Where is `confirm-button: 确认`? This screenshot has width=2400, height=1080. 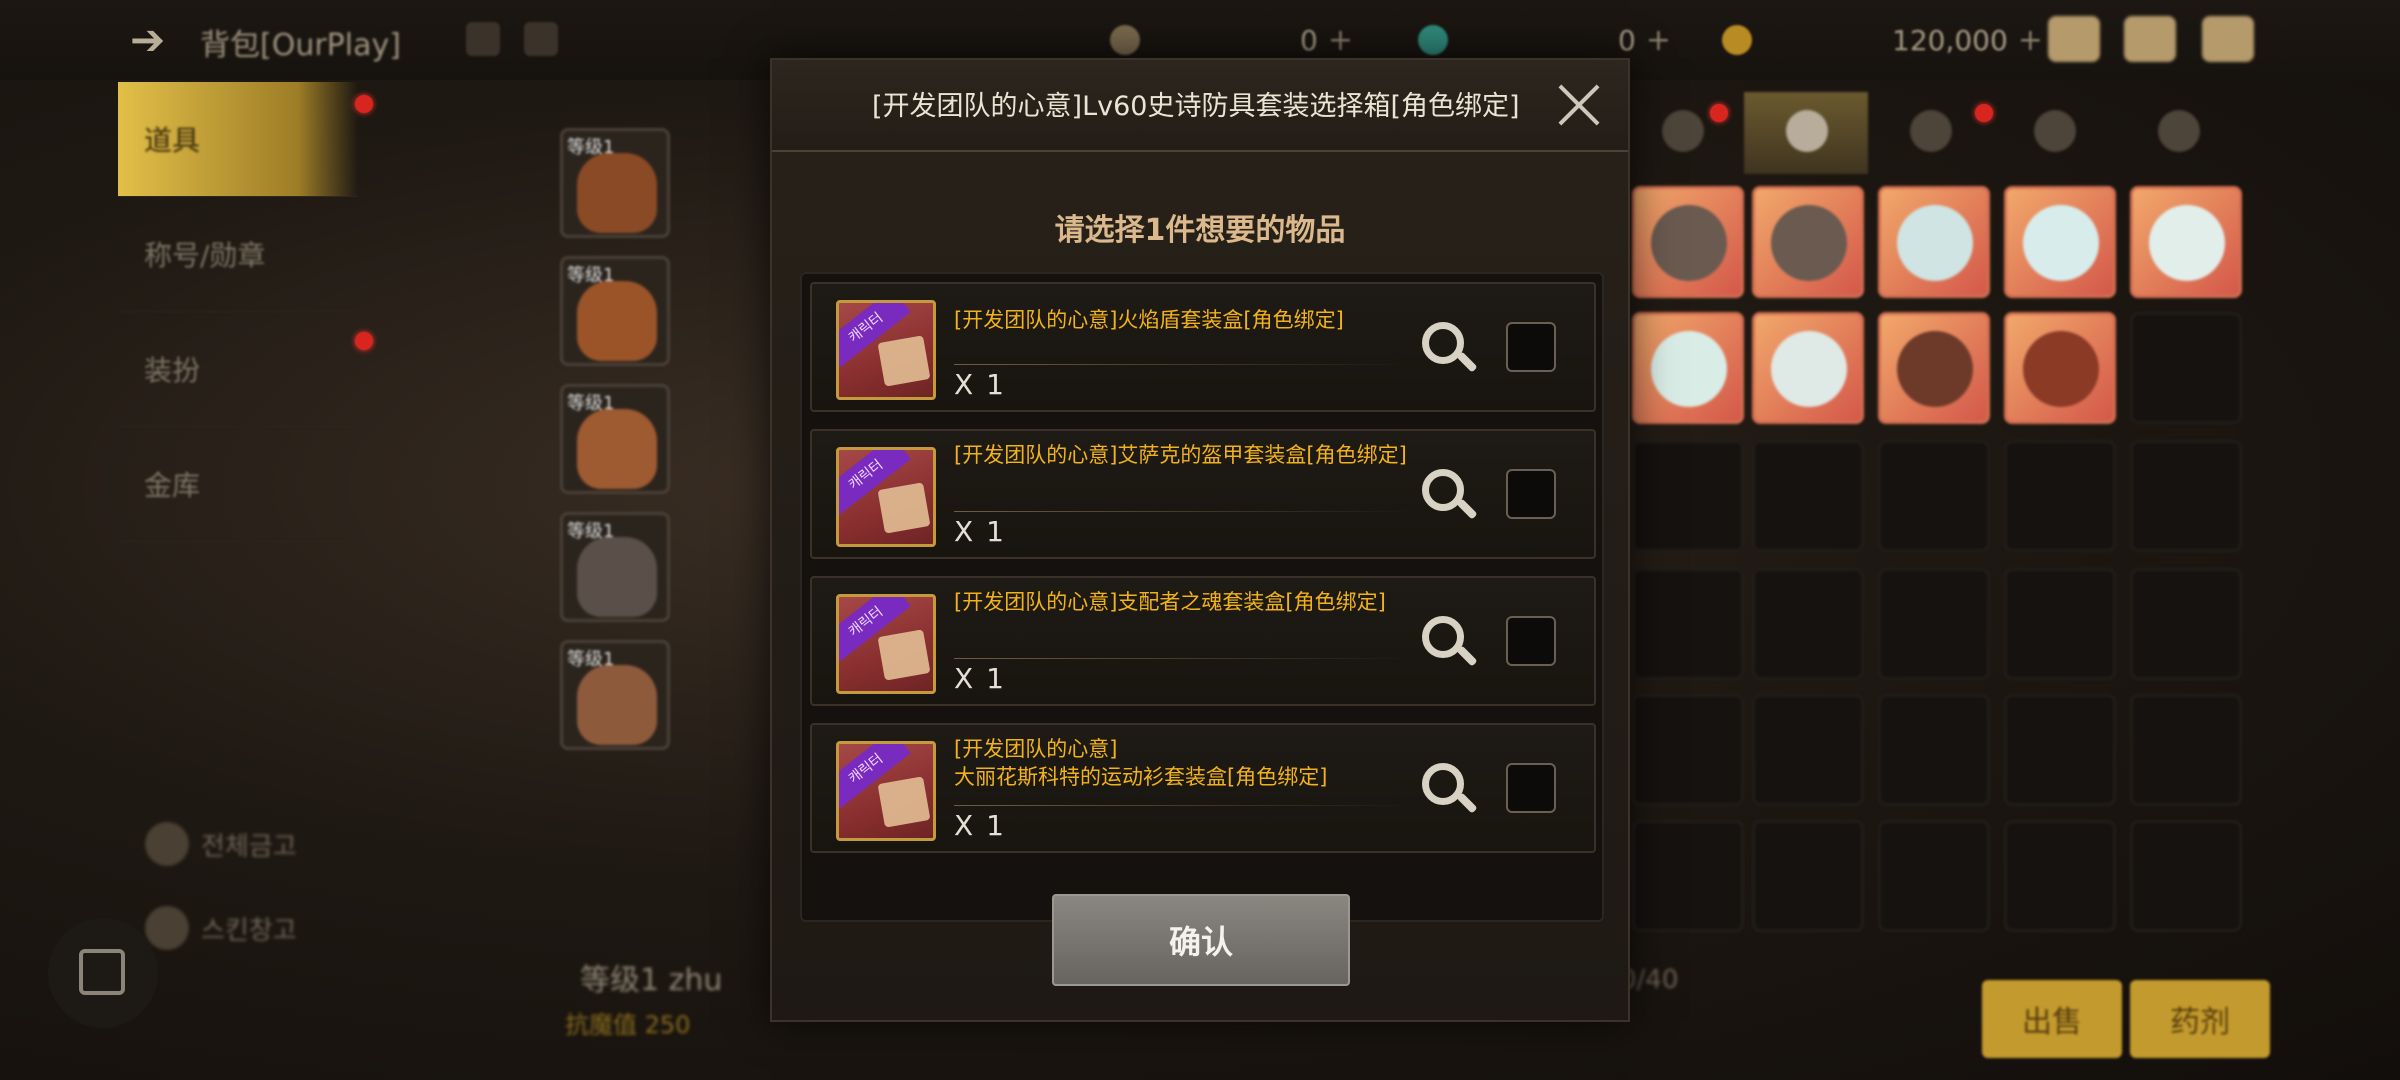
confirm-button: 确认 is located at coordinates (1201, 940).